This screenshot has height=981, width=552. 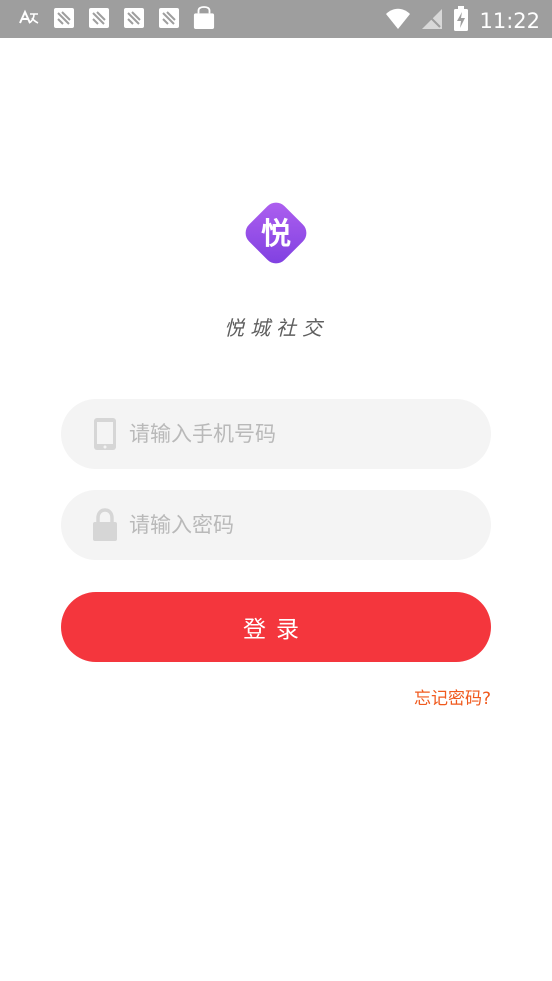 I want to click on password-input, so click(x=294, y=525).